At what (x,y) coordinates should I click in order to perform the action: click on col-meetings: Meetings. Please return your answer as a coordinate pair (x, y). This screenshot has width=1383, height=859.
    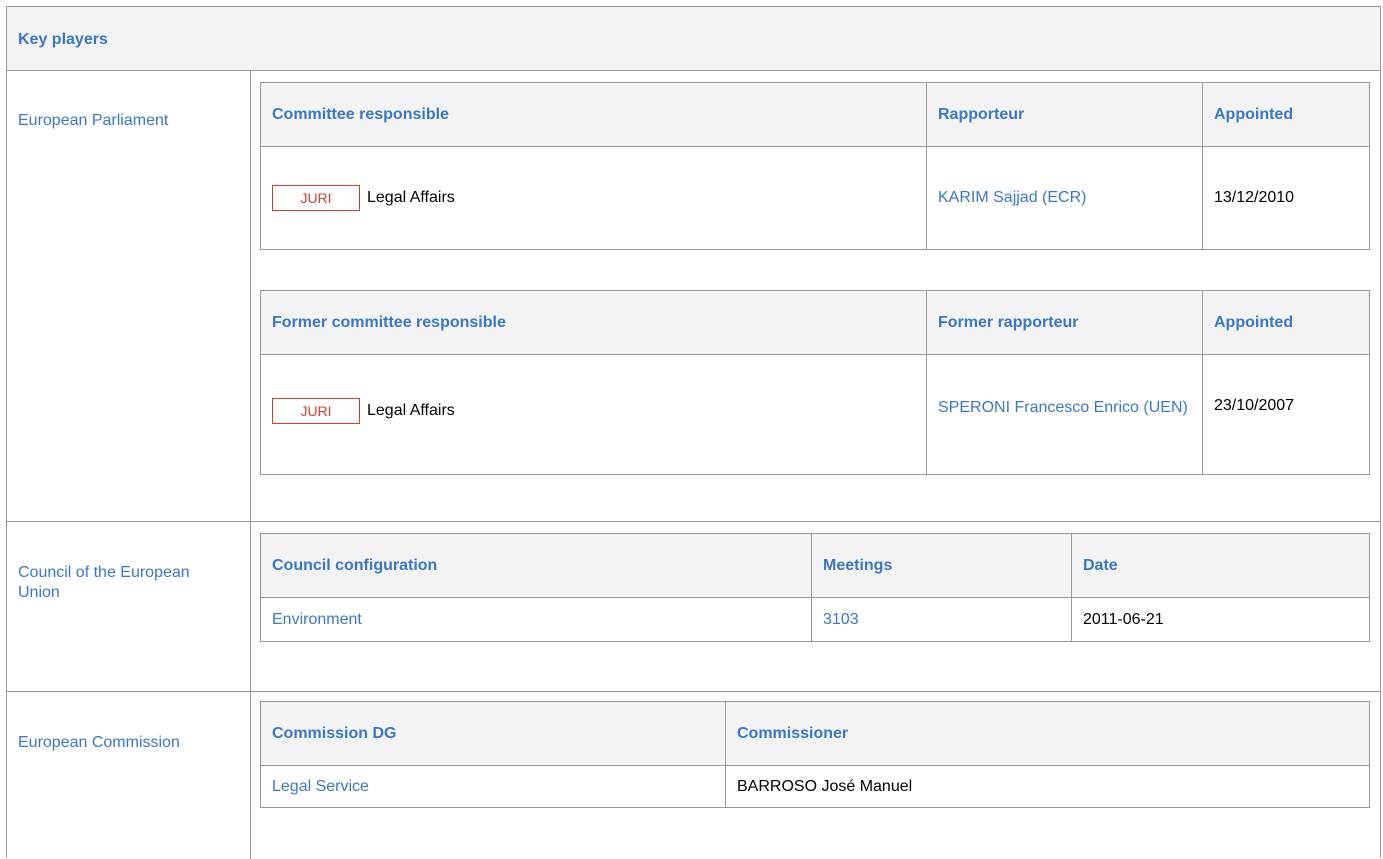
    Looking at the image, I should click on (941, 565).